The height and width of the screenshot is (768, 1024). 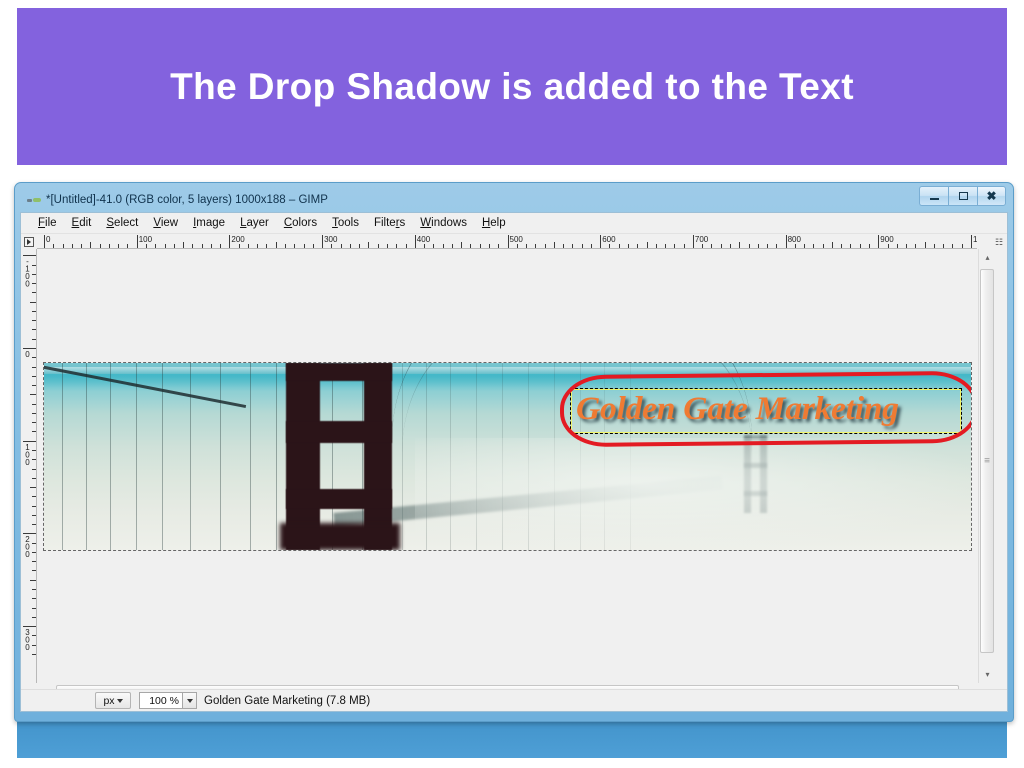 What do you see at coordinates (161, 700) in the screenshot?
I see `zoom-input: 100 %` at bounding box center [161, 700].